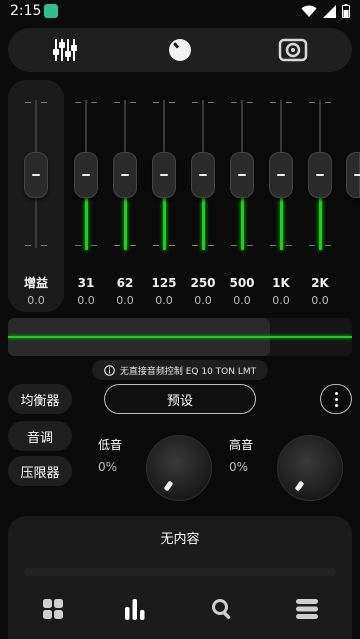 Image resolution: width=360 pixels, height=639 pixels. I want to click on dial-indicator, so click(168, 486).